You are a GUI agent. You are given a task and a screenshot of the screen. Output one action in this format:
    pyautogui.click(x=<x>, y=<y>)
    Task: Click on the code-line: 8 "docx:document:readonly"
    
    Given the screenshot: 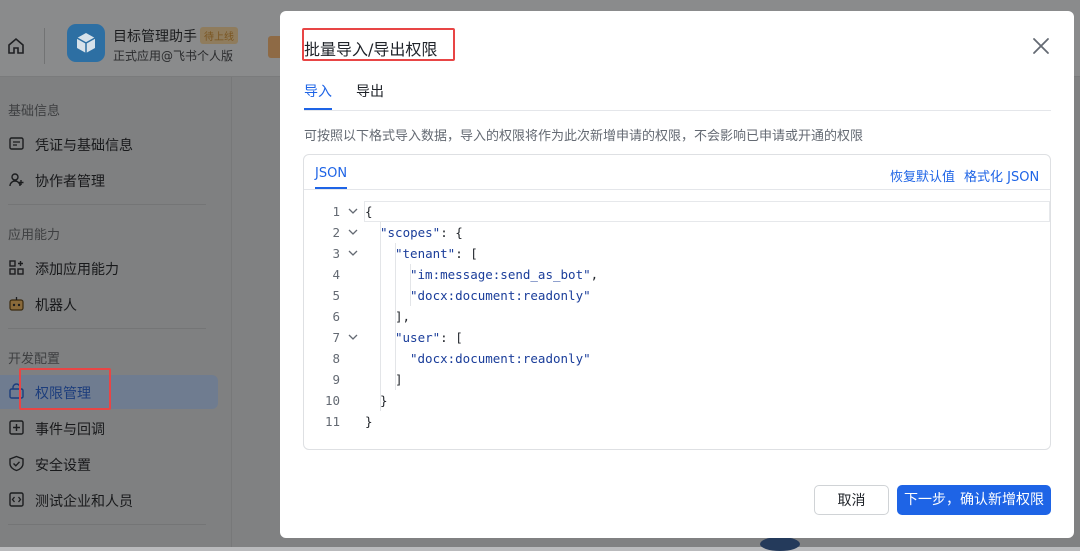 What is the action you would take?
    pyautogui.click(x=677, y=358)
    